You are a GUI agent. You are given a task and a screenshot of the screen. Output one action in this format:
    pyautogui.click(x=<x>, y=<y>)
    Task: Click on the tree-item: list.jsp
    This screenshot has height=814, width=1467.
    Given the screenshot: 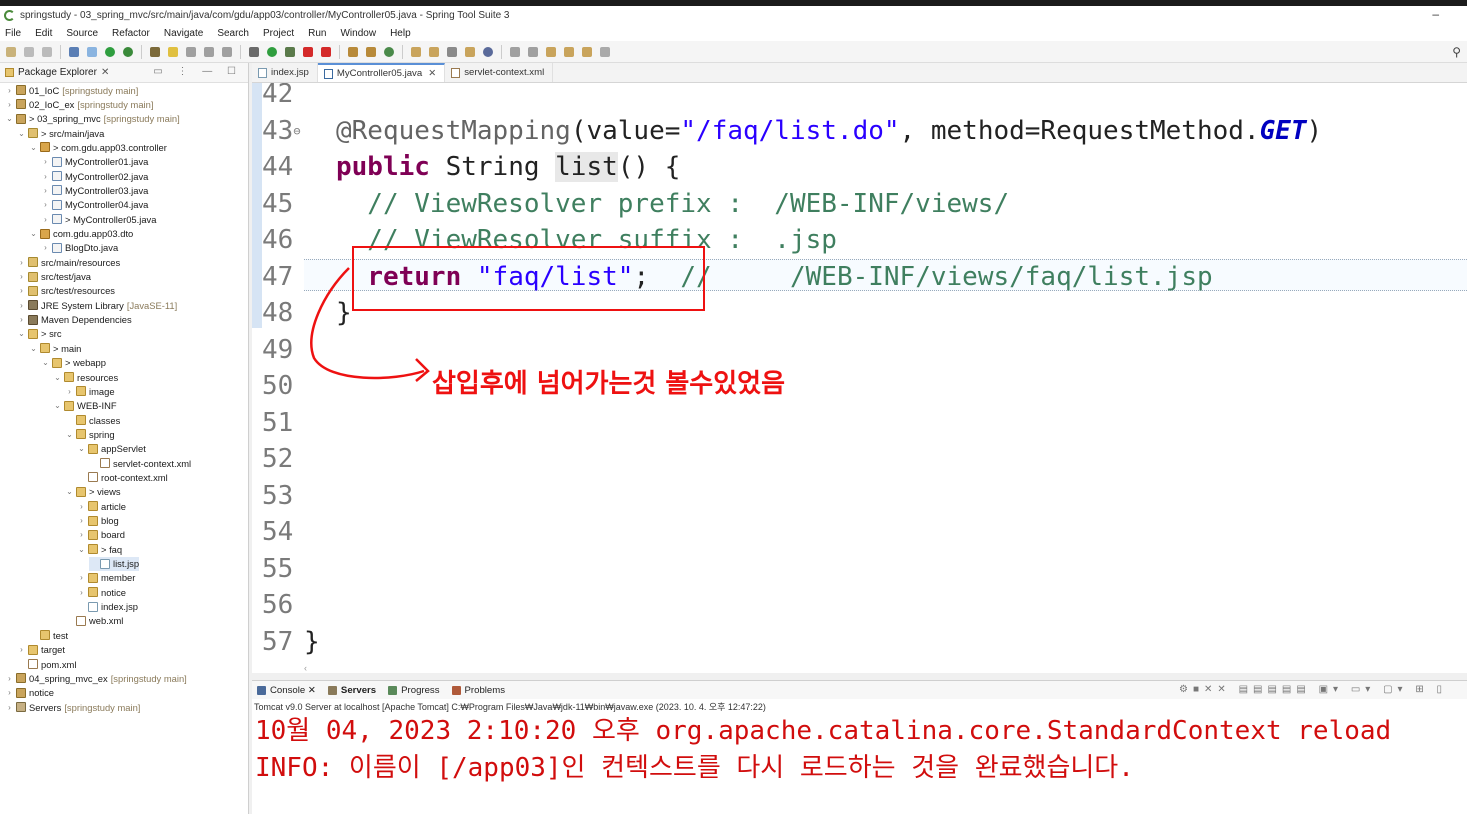 What is the action you would take?
    pyautogui.click(x=114, y=563)
    